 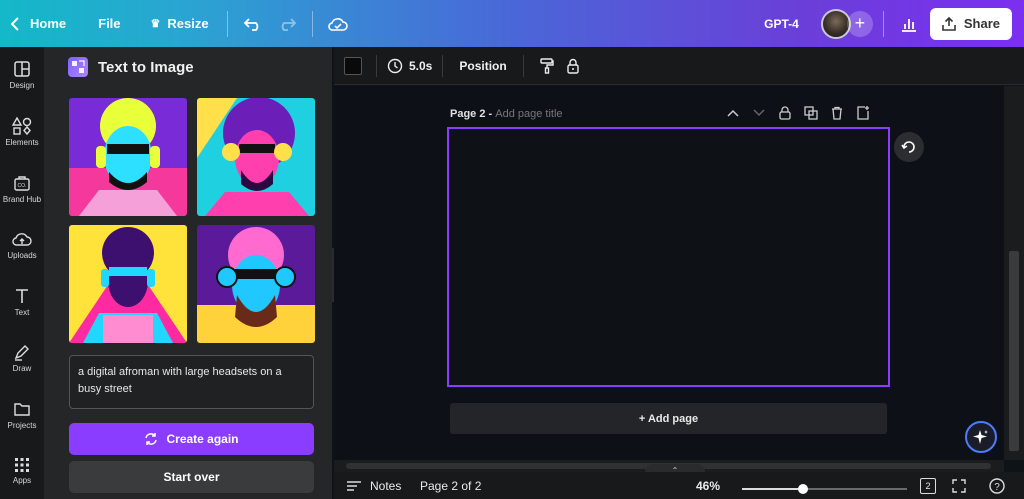 I want to click on format-painter-button, so click(x=547, y=66).